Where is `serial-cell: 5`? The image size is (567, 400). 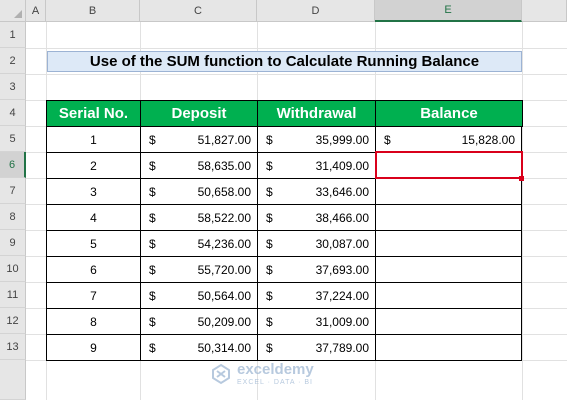 serial-cell: 5 is located at coordinates (93, 243).